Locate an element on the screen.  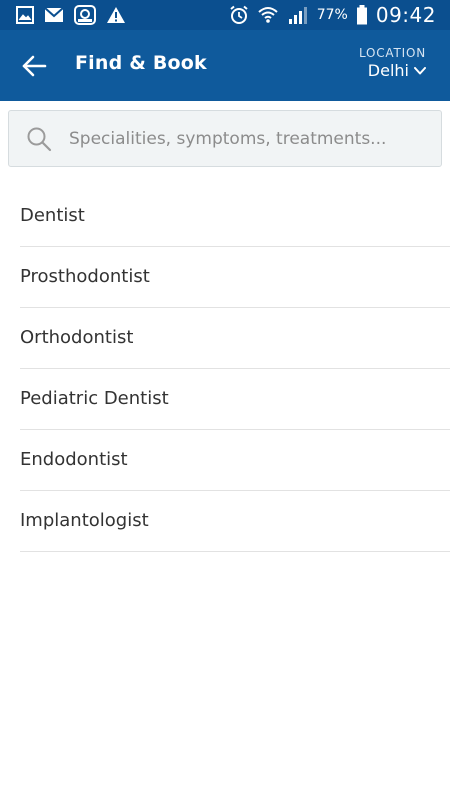
location-selector: LOCATION Delhi is located at coordinates (392, 63).